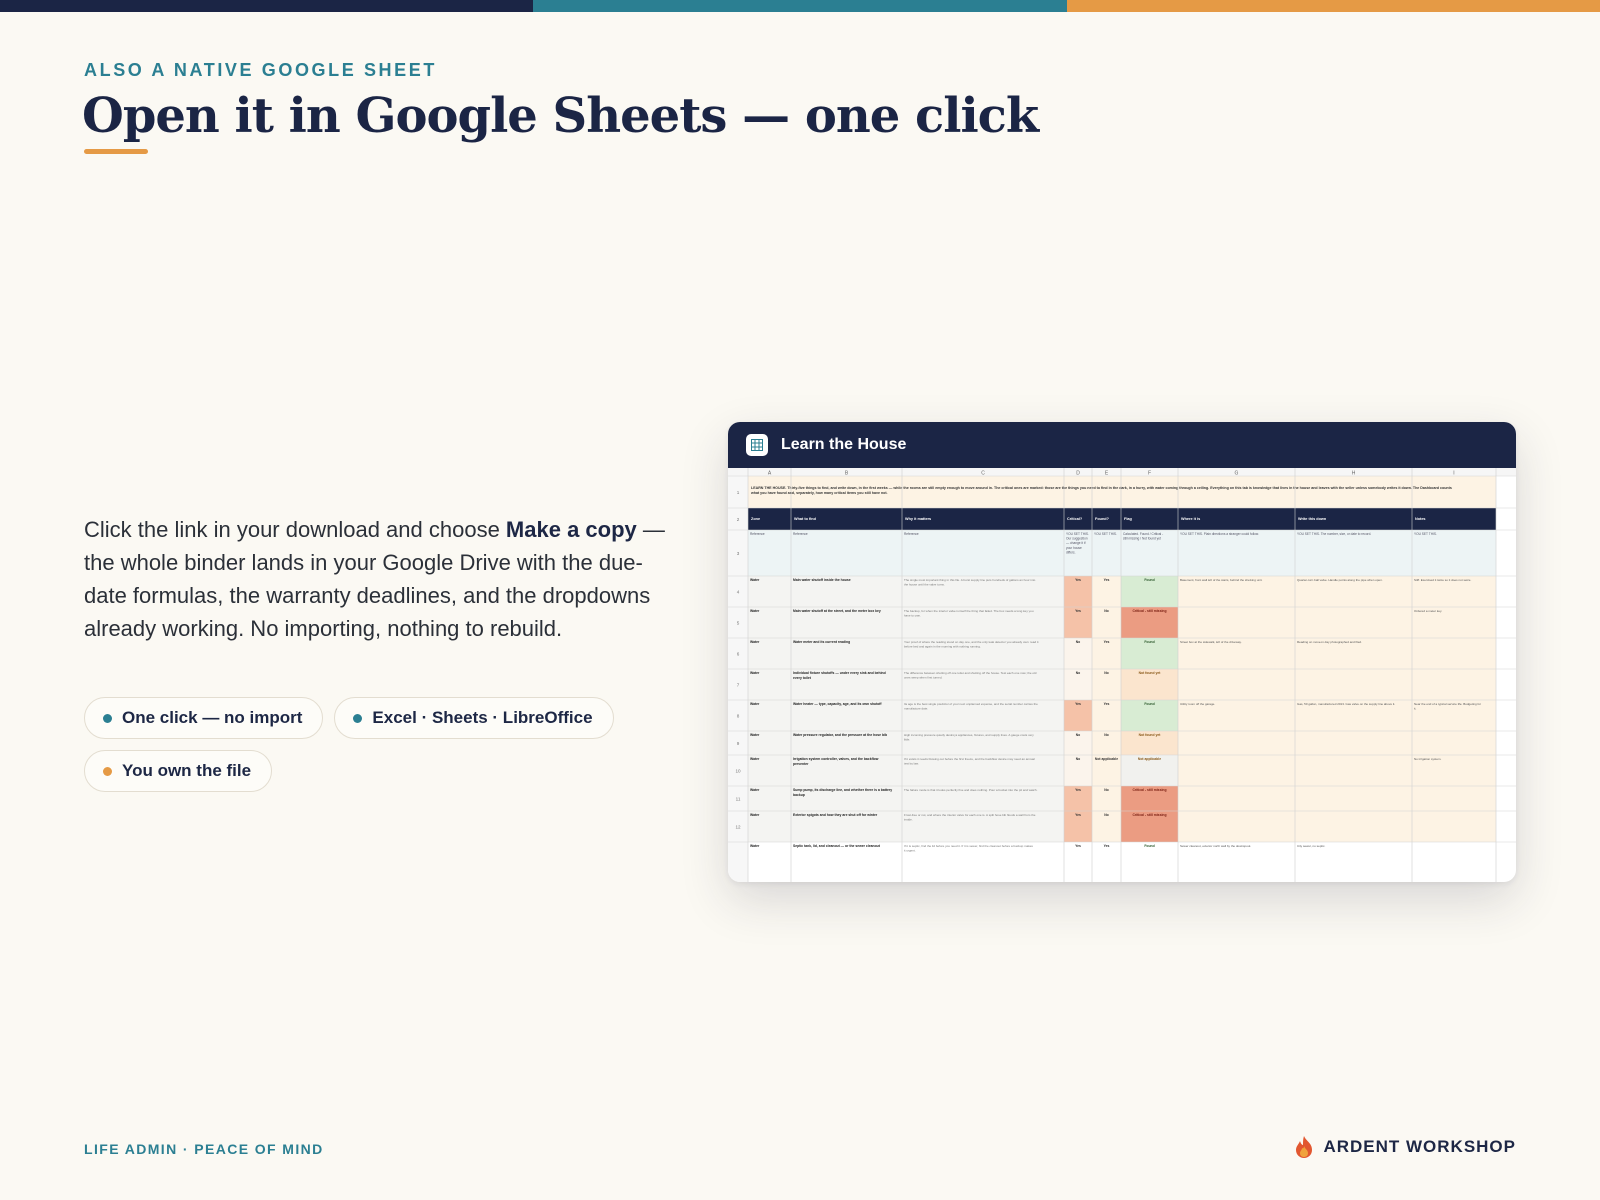  I want to click on find-cell: Main water shutoff inside the house, so click(822, 580).